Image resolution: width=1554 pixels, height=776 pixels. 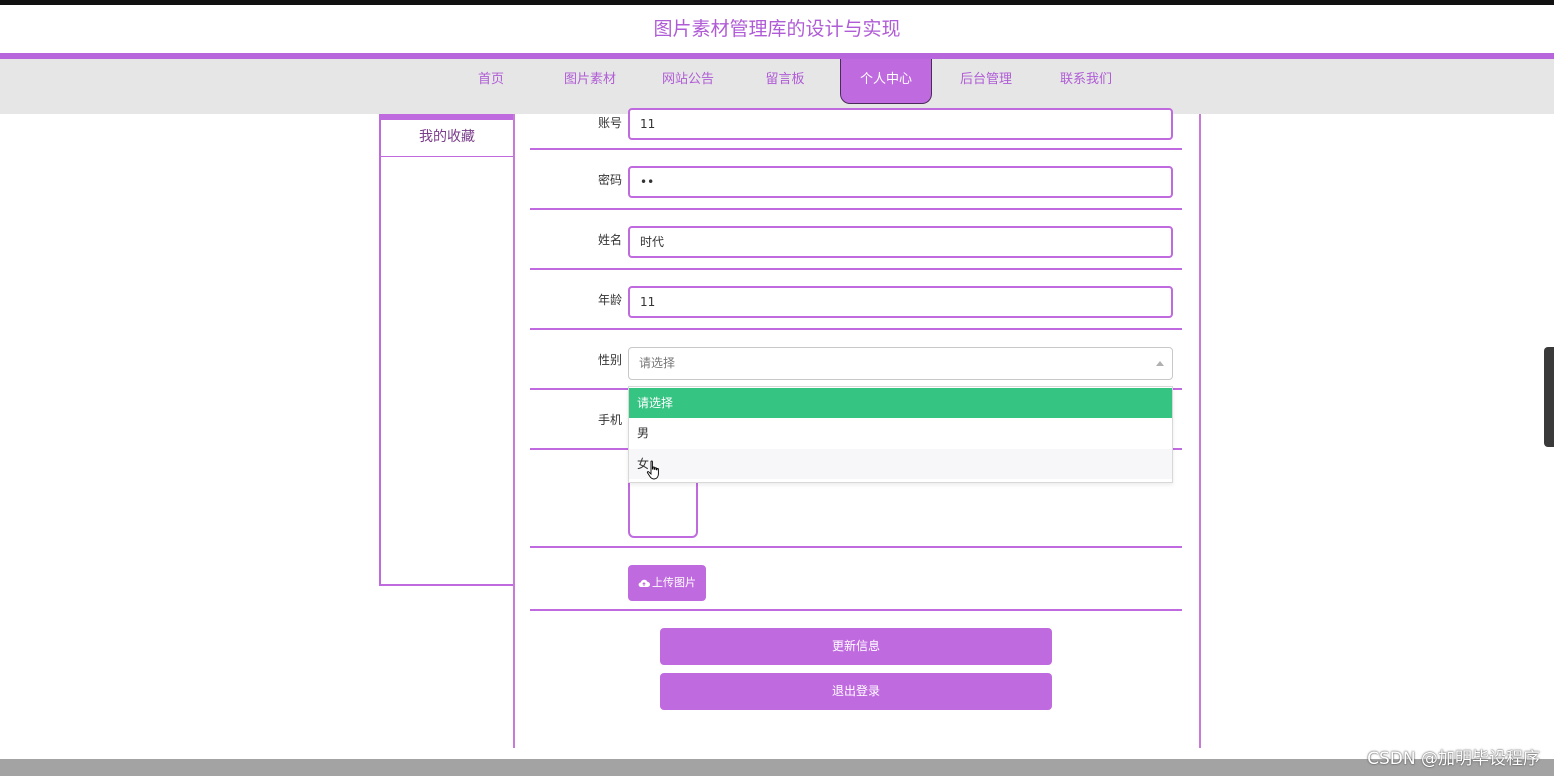 What do you see at coordinates (447, 138) in the screenshot?
I see `sidebar-item-favorites: 我的收藏` at bounding box center [447, 138].